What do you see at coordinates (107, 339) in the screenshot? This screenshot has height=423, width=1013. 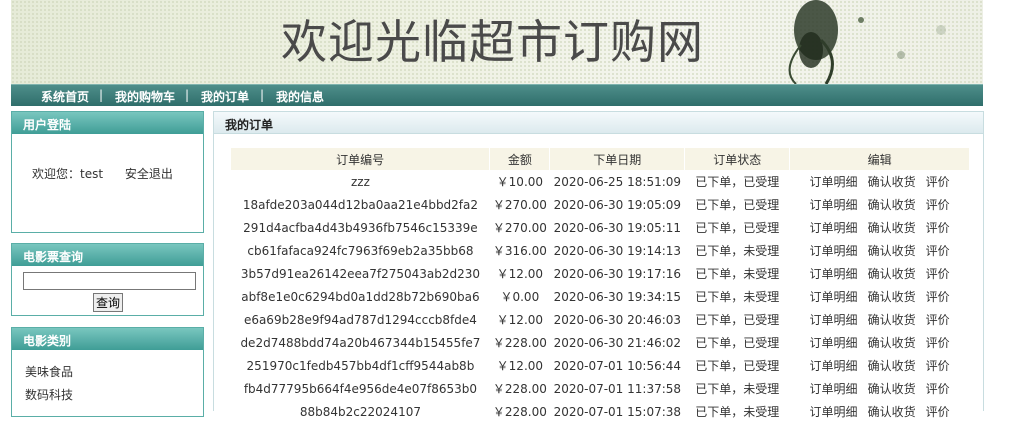 I see `category-box-title: 电影类别` at bounding box center [107, 339].